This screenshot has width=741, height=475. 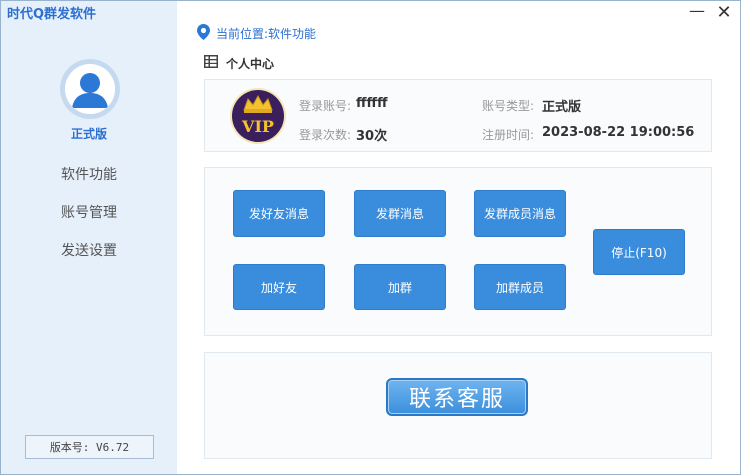 What do you see at coordinates (724, 13) in the screenshot?
I see `close-button: ✕` at bounding box center [724, 13].